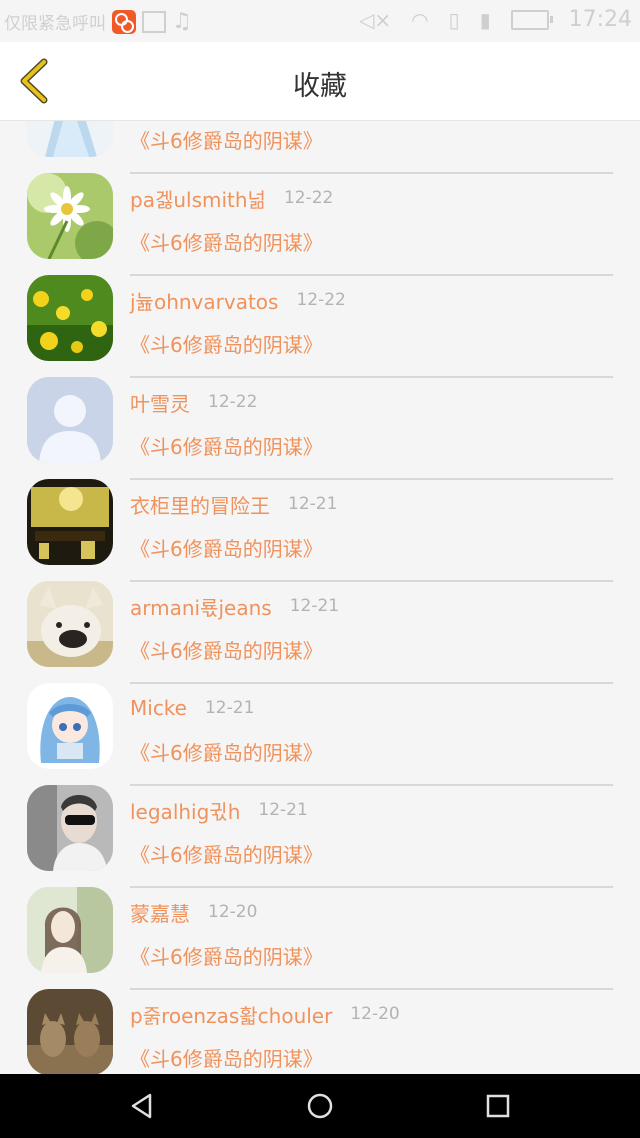 This screenshot has width=640, height=1138. Describe the element at coordinates (182, 21) in the screenshot. I see `music-notification-icon: ♫` at that location.